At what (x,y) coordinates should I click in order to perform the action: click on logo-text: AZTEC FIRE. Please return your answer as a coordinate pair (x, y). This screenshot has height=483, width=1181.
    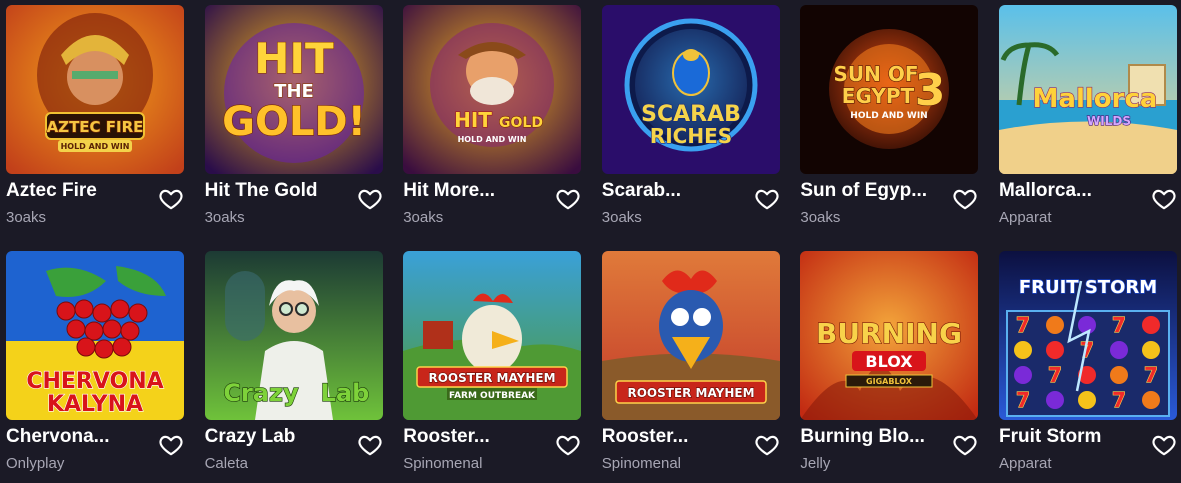
    Looking at the image, I should click on (95, 127).